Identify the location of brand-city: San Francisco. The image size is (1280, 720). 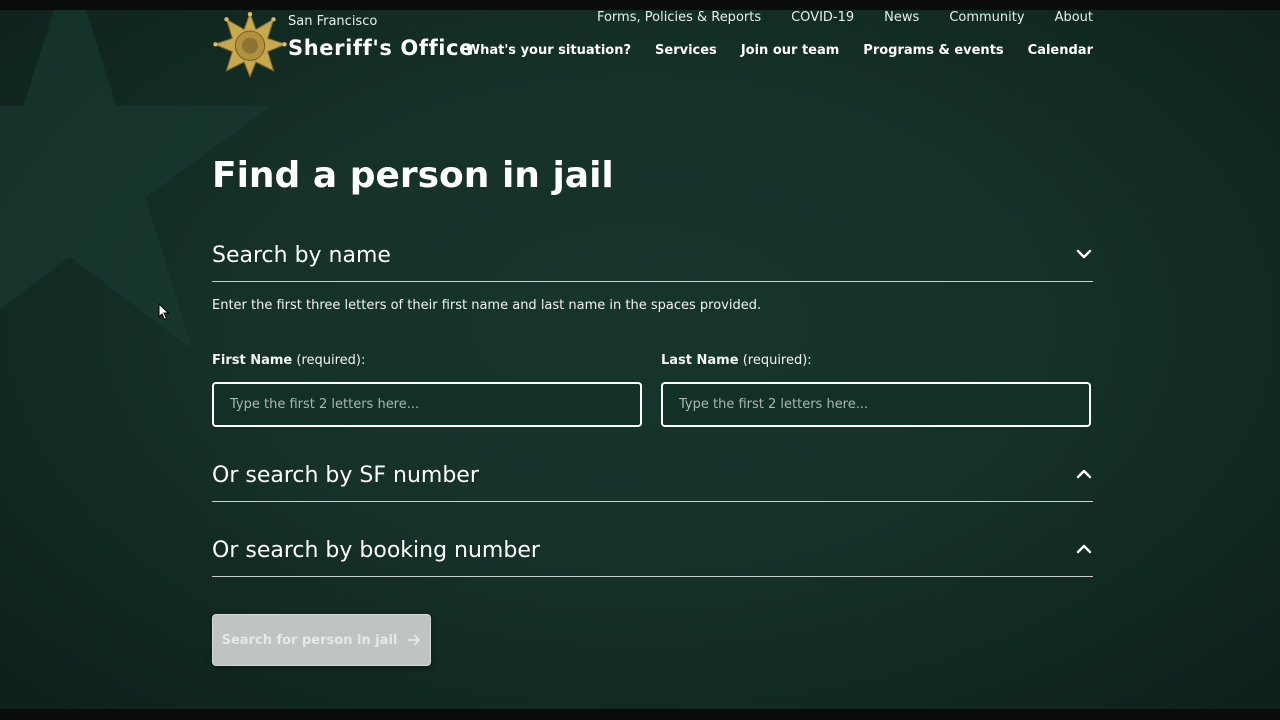
(332, 21).